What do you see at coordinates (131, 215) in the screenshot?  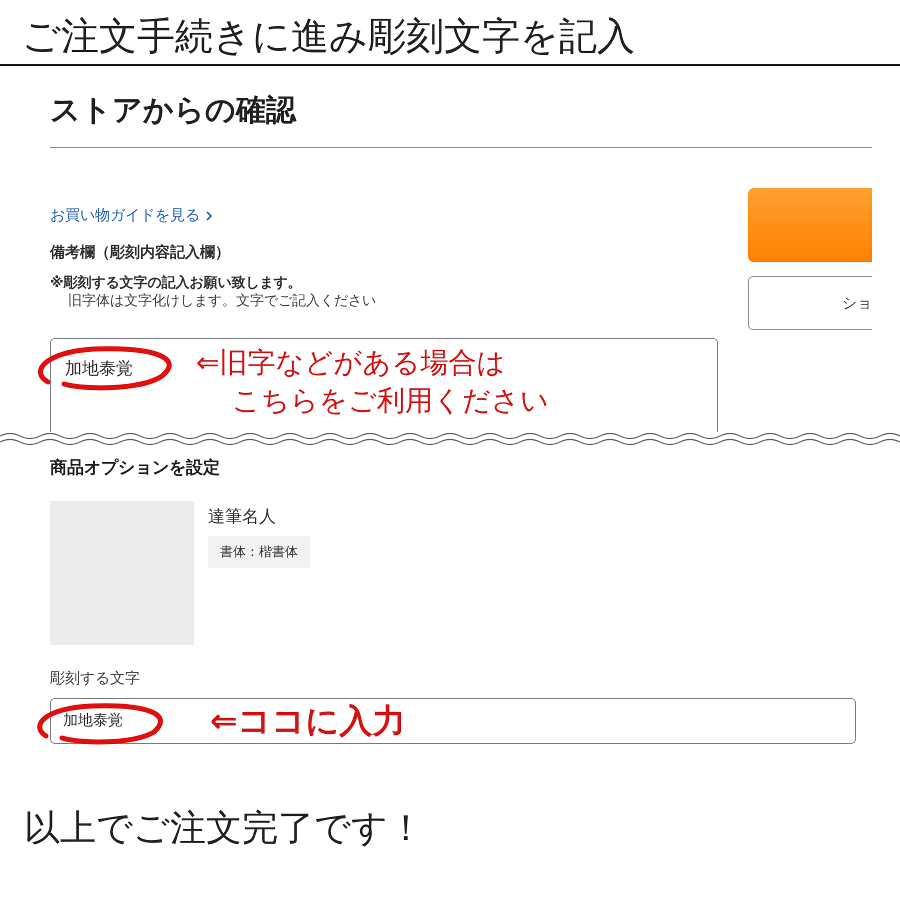 I see `guide-link: お買い物ガイドを見る` at bounding box center [131, 215].